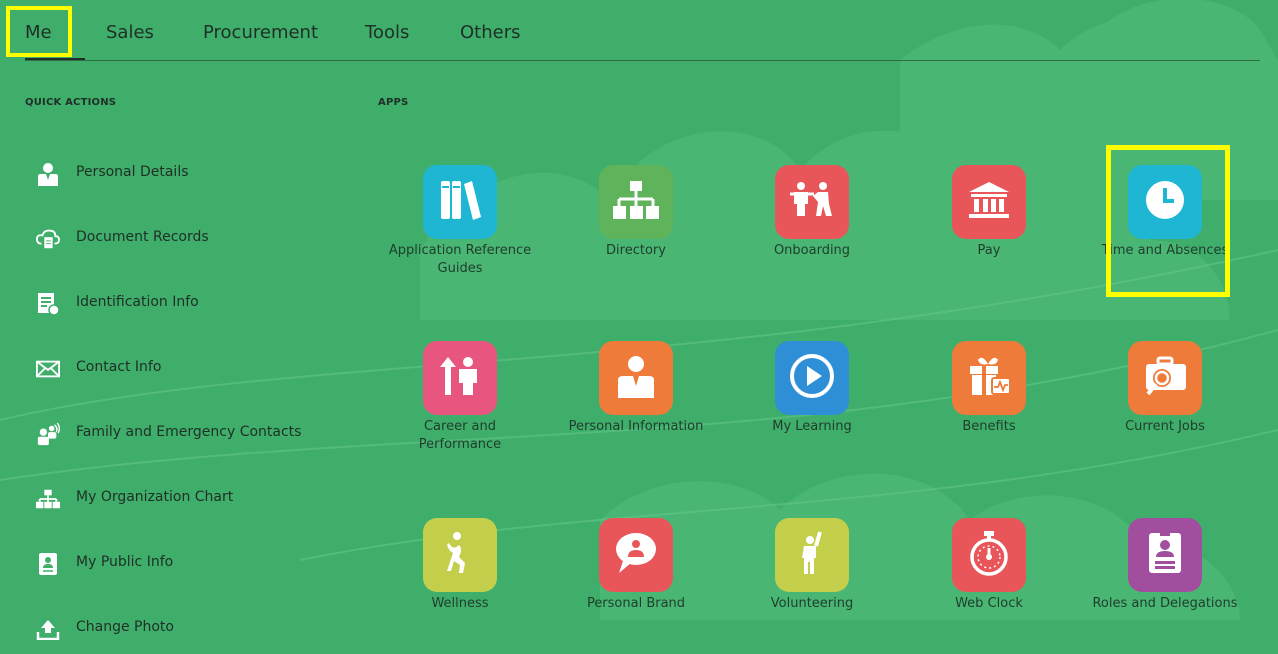 The height and width of the screenshot is (654, 1278). I want to click on upload-icon, so click(48, 629).